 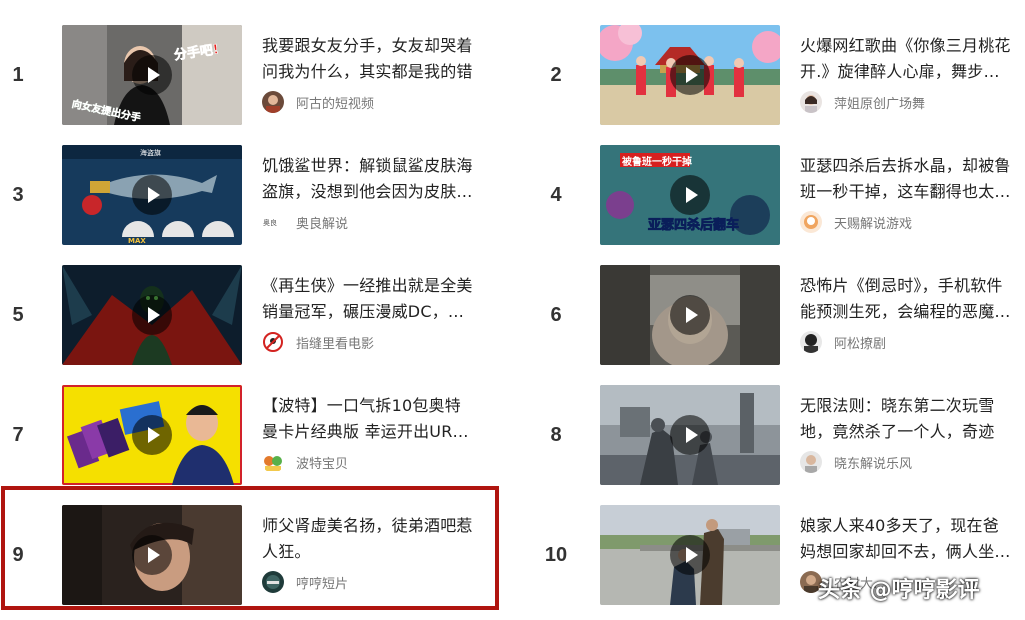 I want to click on author-name: 天赐解说游戏, so click(x=873, y=222).